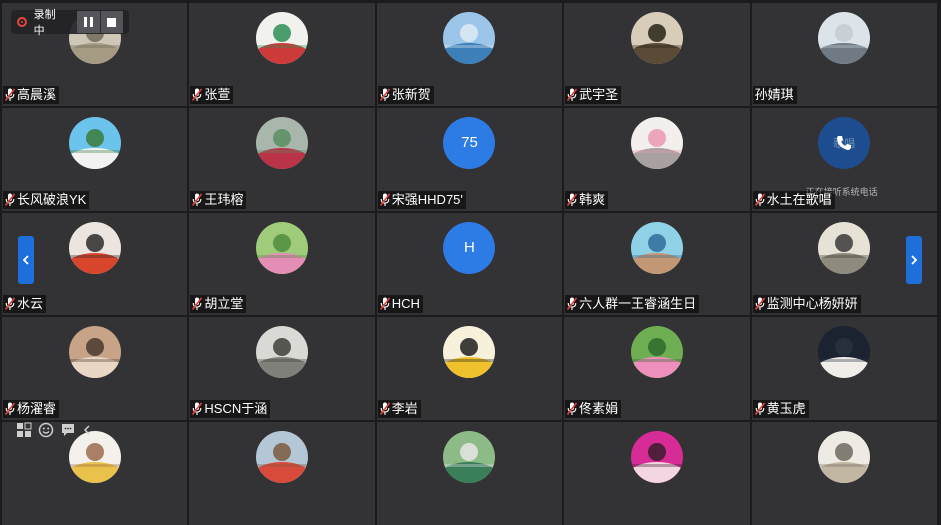 Image resolution: width=941 pixels, height=525 pixels. I want to click on lighthouse-photo-icon, so click(94, 142).